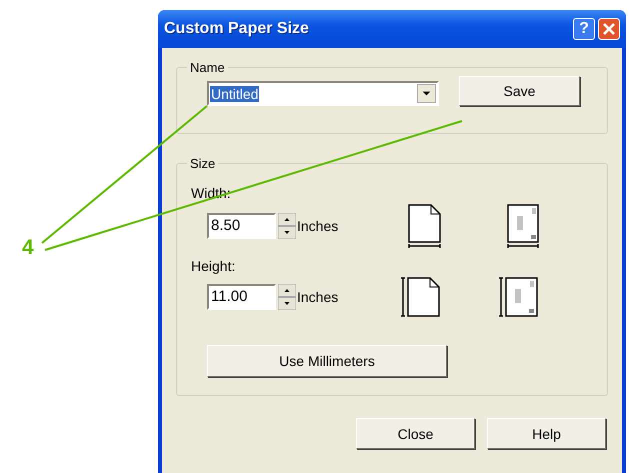 This screenshot has height=473, width=629. Describe the element at coordinates (241, 297) in the screenshot. I see `number-field: 11.00` at that location.